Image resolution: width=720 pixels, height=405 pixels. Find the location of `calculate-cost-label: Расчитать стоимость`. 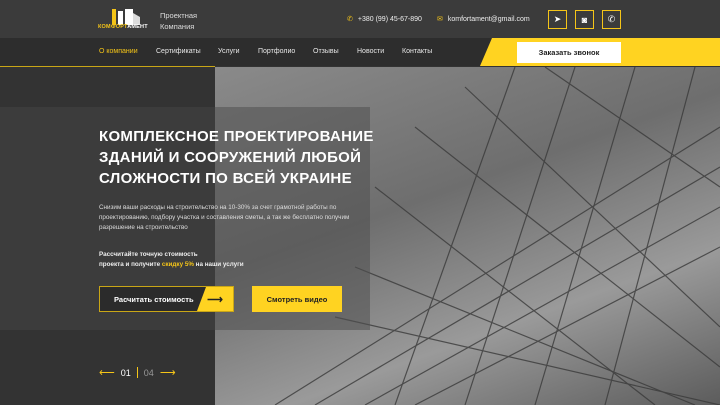

calculate-cost-label: Расчитать стоимость is located at coordinates (154, 299).